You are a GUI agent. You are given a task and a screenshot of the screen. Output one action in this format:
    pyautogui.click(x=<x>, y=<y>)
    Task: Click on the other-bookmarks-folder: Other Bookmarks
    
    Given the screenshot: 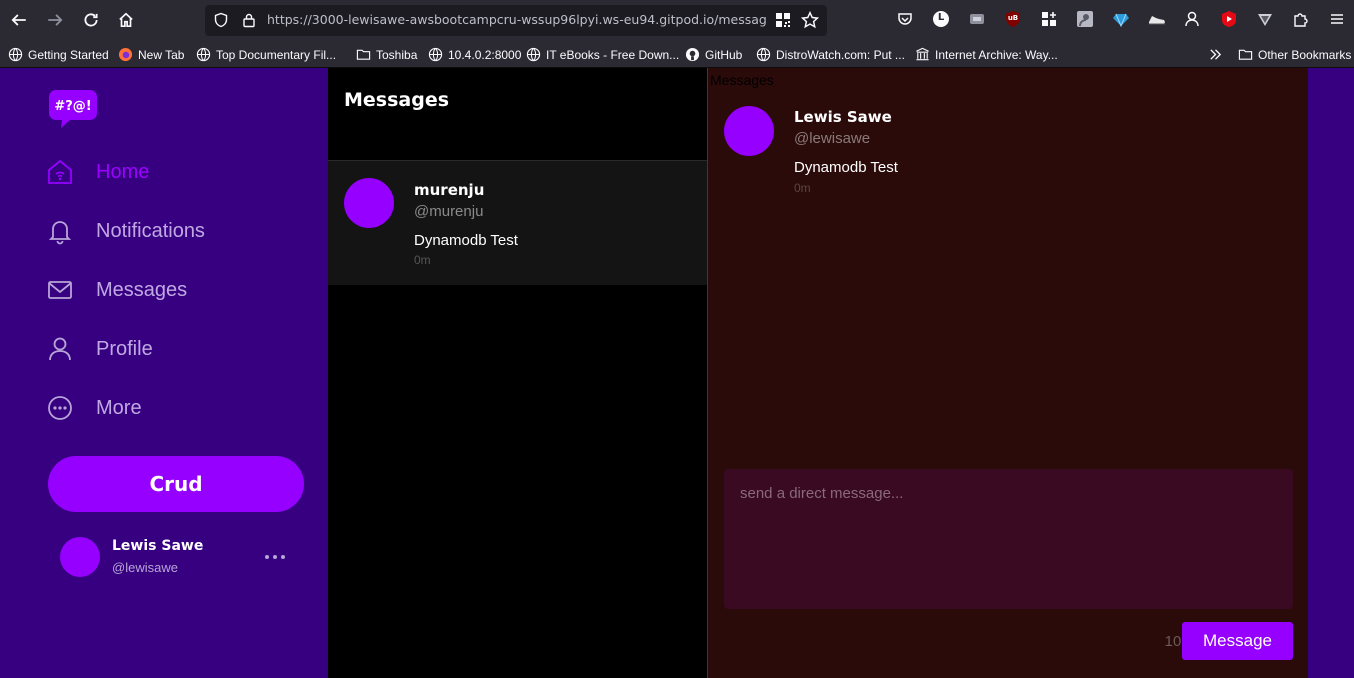 What is the action you would take?
    pyautogui.click(x=1294, y=54)
    